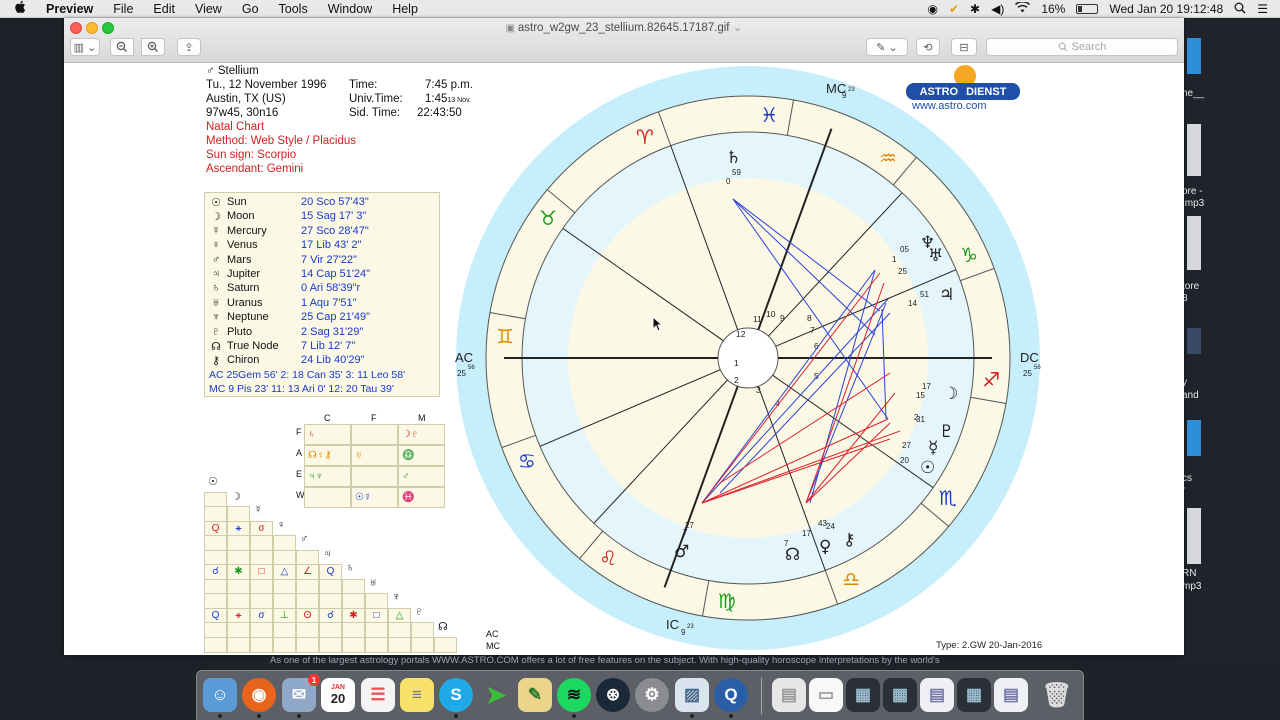  Describe the element at coordinates (1231, 573) in the screenshot. I see `desktop-file-label: RN` at that location.